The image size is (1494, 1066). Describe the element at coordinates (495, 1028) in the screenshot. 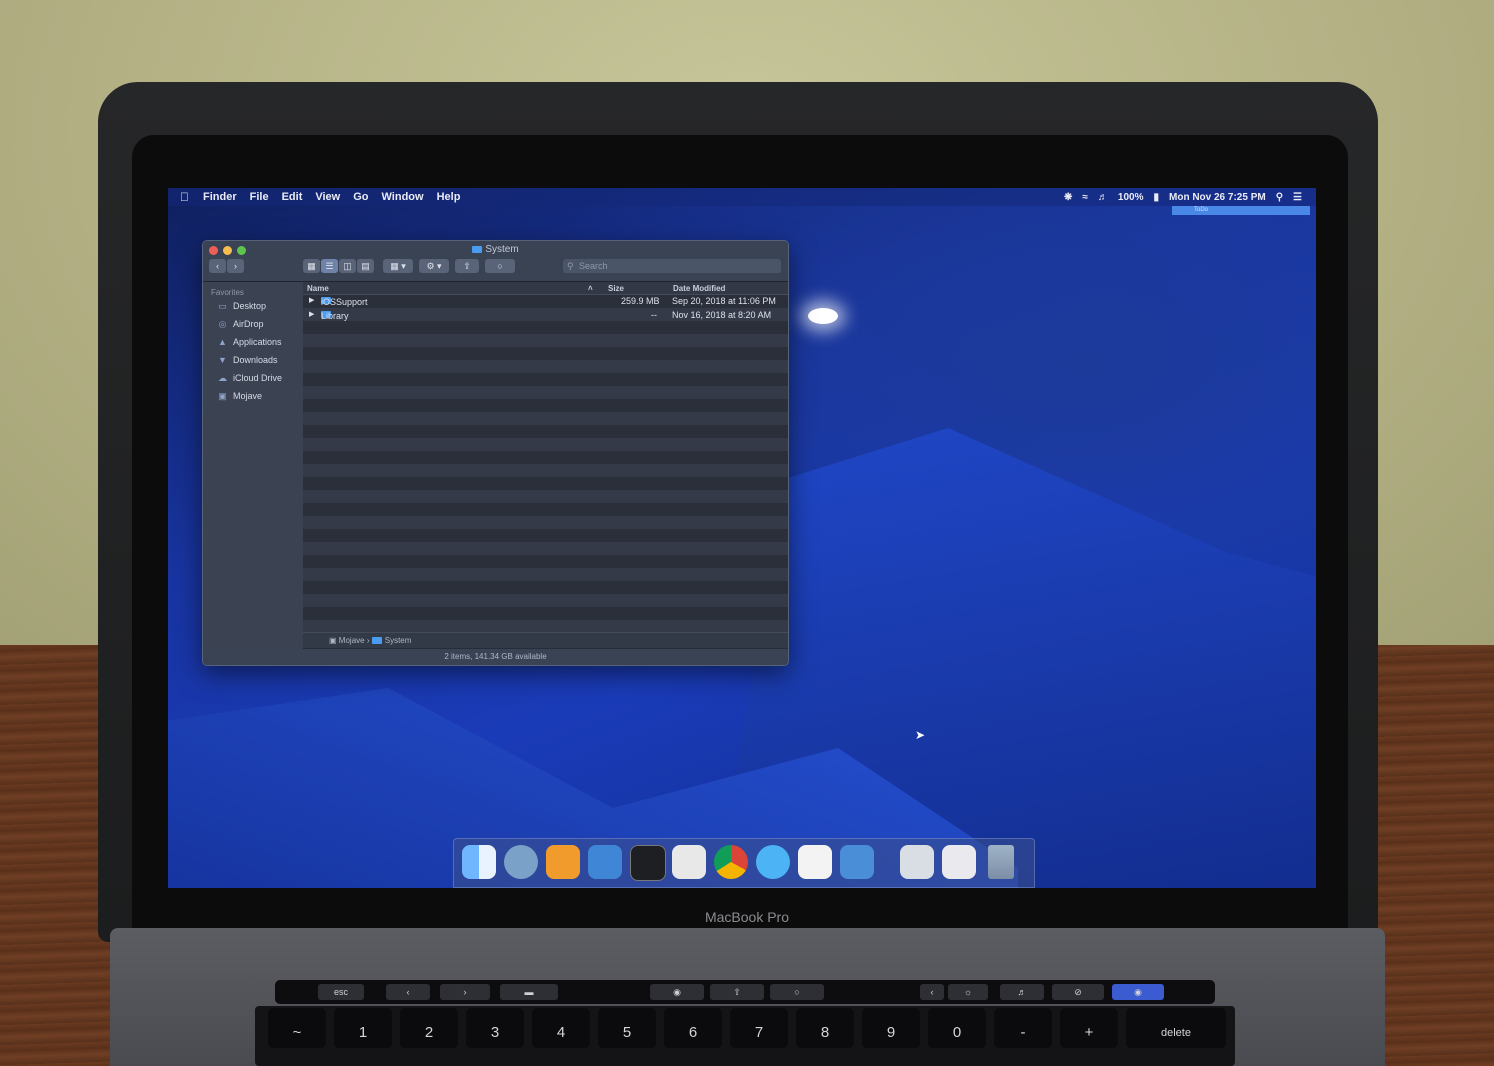

I see `key-3: 3` at that location.